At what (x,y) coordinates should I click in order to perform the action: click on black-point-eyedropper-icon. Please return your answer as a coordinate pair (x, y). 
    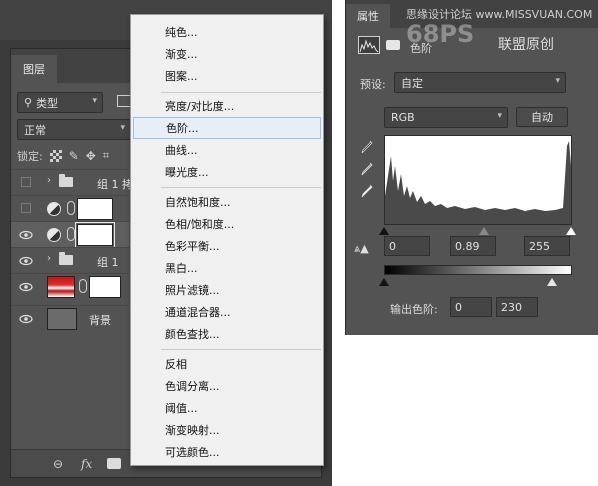
    Looking at the image, I should click on (367, 147).